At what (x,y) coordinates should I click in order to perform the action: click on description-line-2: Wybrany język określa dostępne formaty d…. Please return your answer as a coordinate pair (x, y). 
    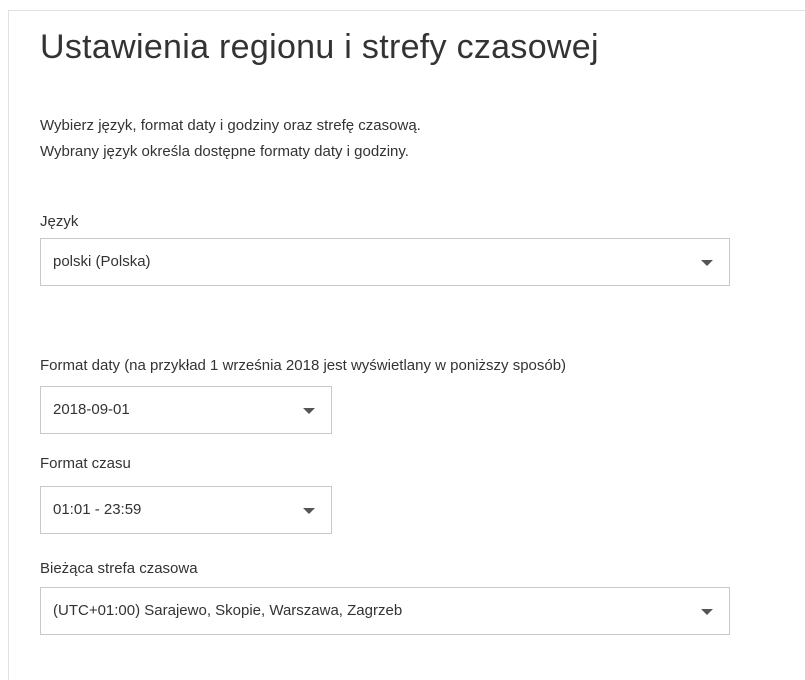
    Looking at the image, I should click on (224, 151).